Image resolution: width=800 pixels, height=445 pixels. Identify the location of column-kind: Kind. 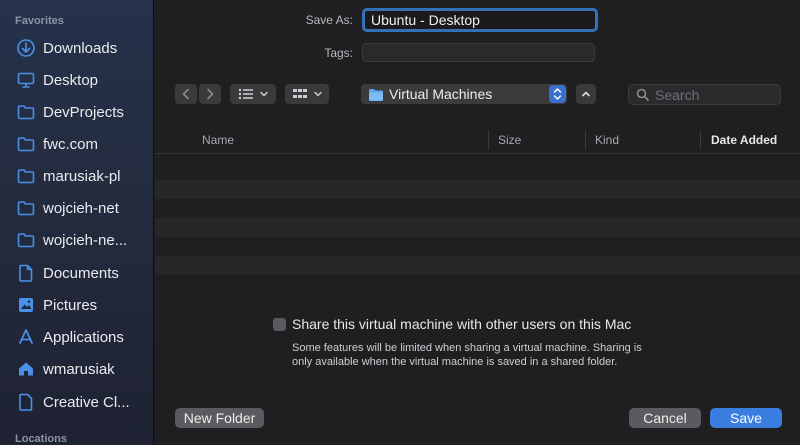
(607, 140).